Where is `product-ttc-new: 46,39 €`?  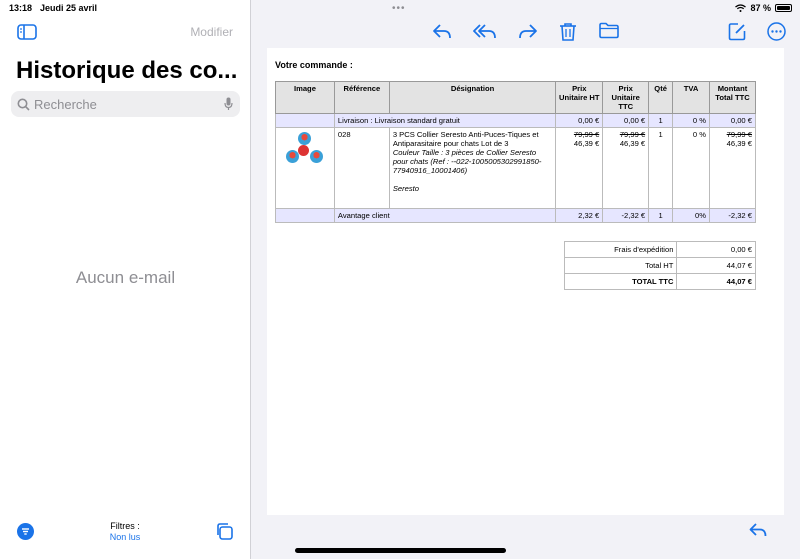 product-ttc-new: 46,39 € is located at coordinates (632, 143).